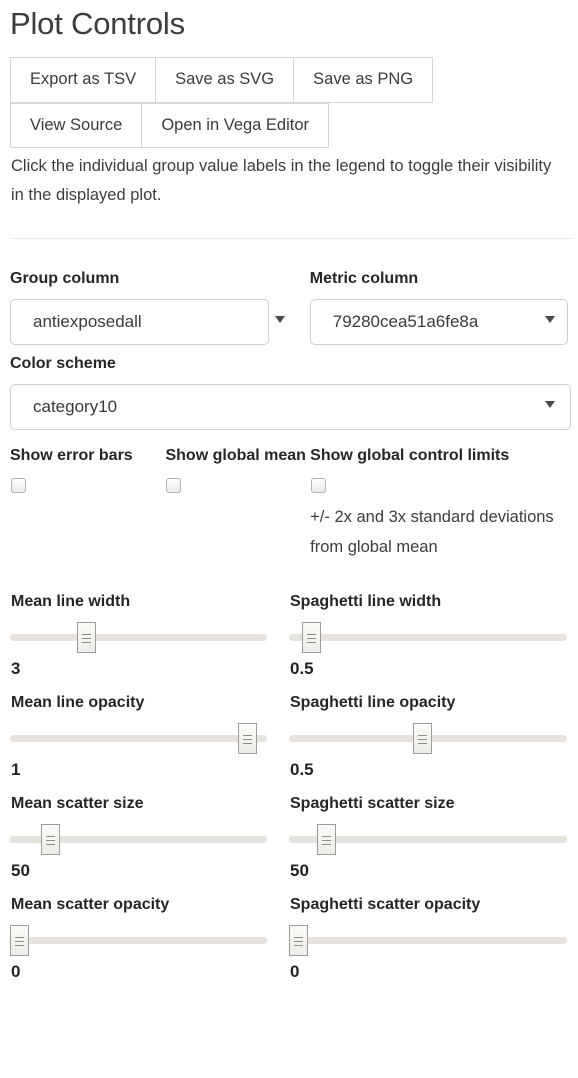 The image size is (578, 1078). I want to click on export-tsv-button: Export as TSV, so click(83, 80).